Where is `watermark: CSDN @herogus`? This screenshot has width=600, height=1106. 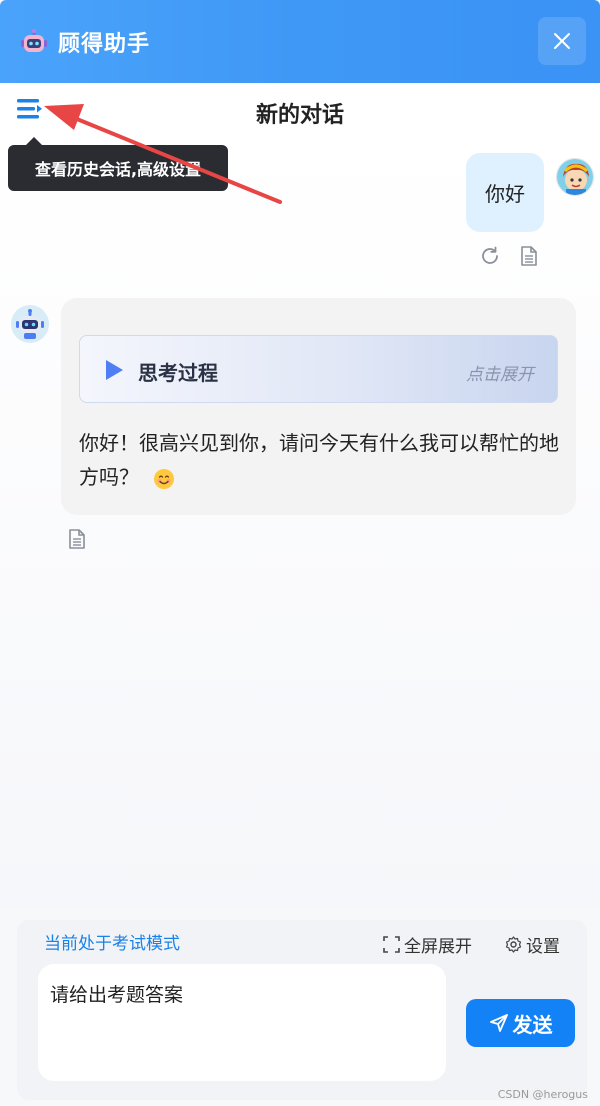 watermark: CSDN @herogus is located at coordinates (542, 1094).